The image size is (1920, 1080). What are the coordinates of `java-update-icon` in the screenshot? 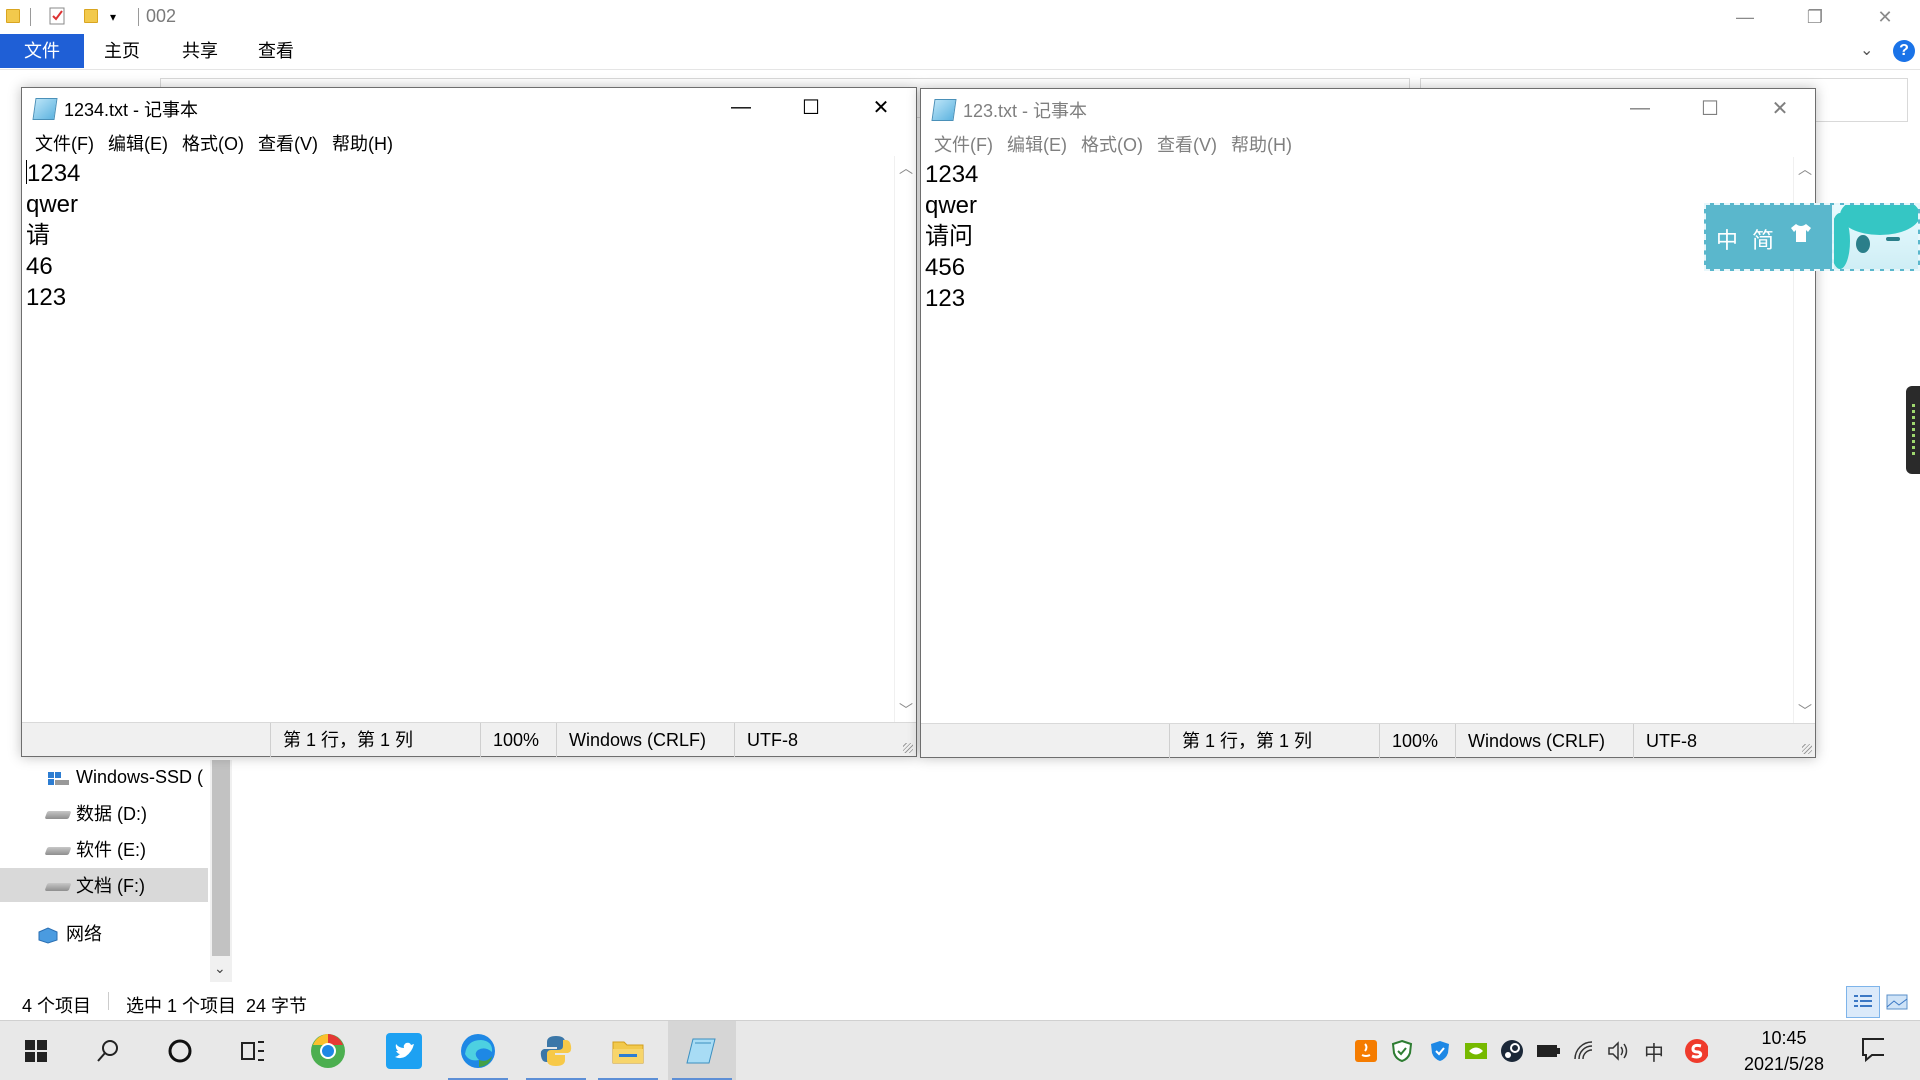 It's located at (1366, 1051).